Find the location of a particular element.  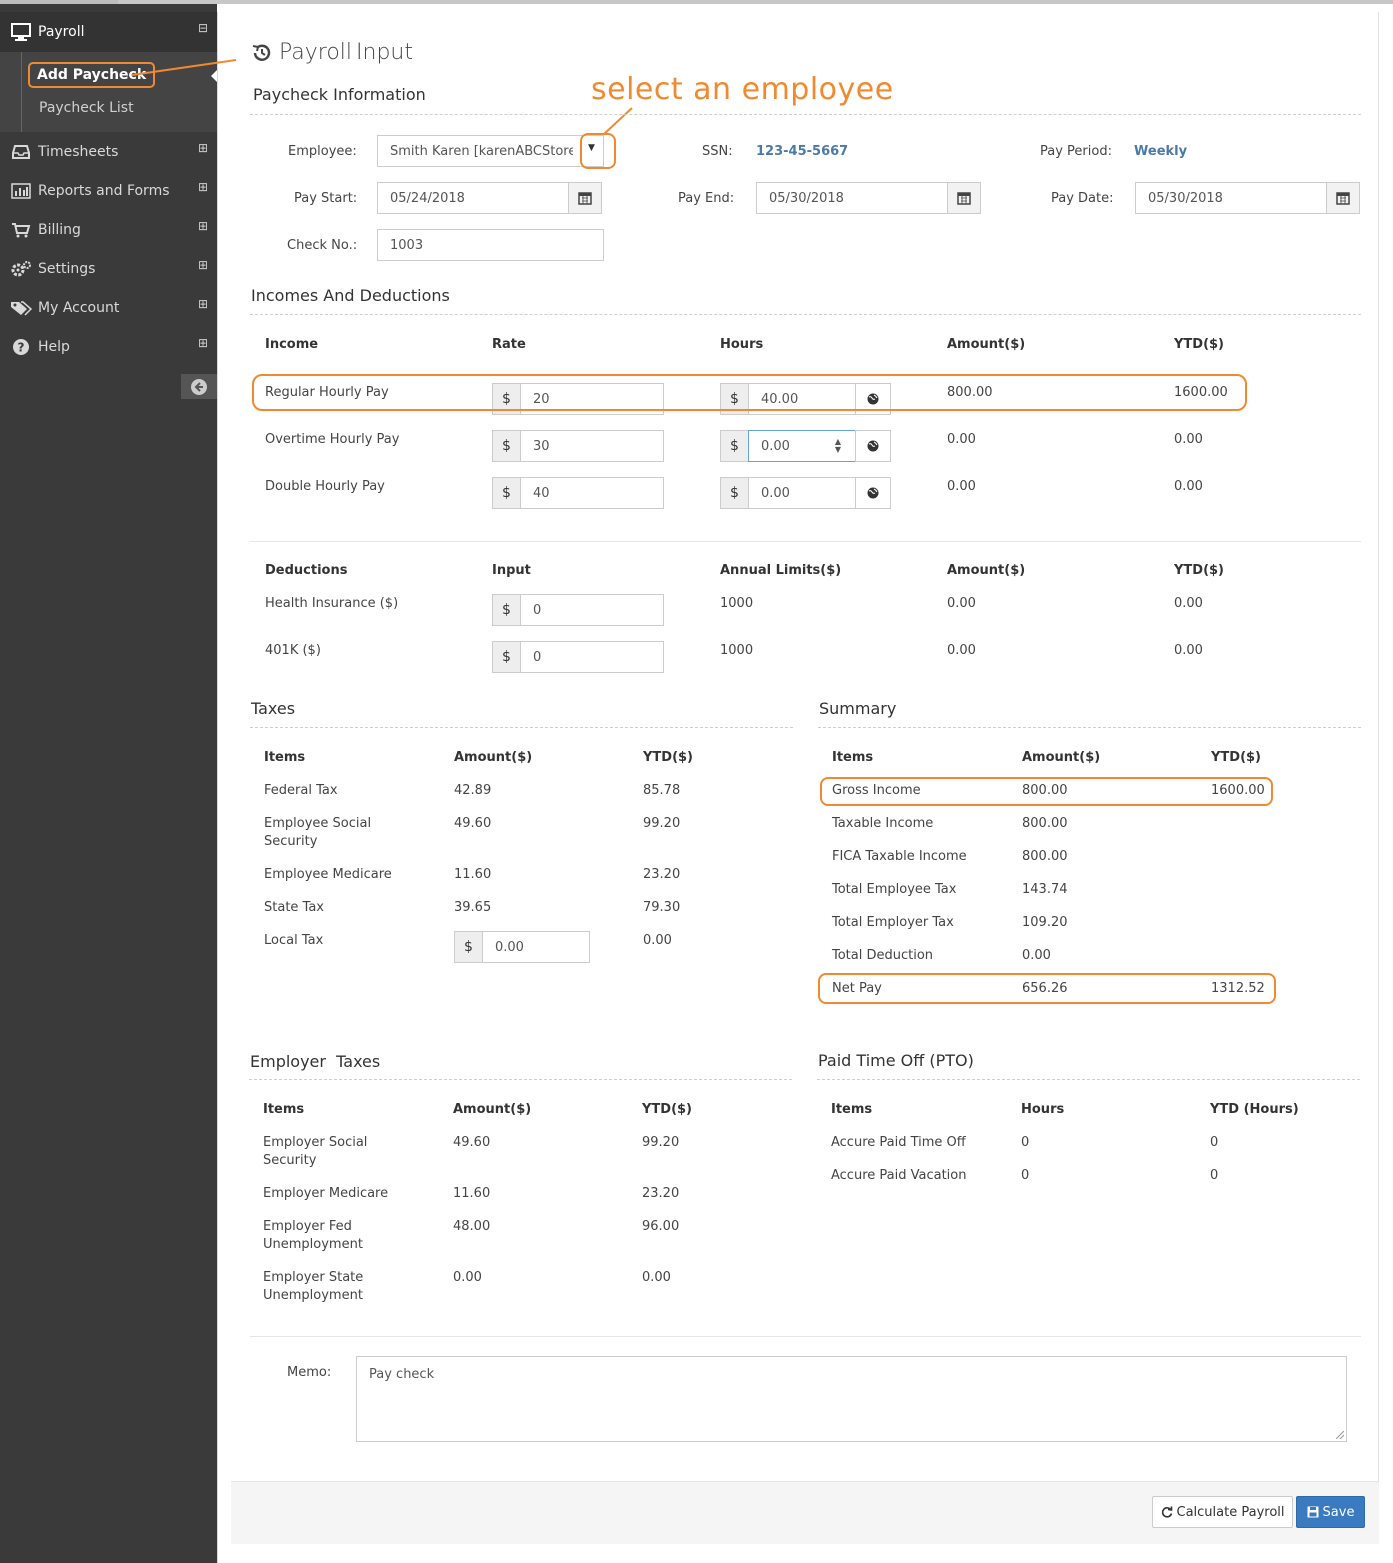

rate-input: 30 is located at coordinates (592, 446).